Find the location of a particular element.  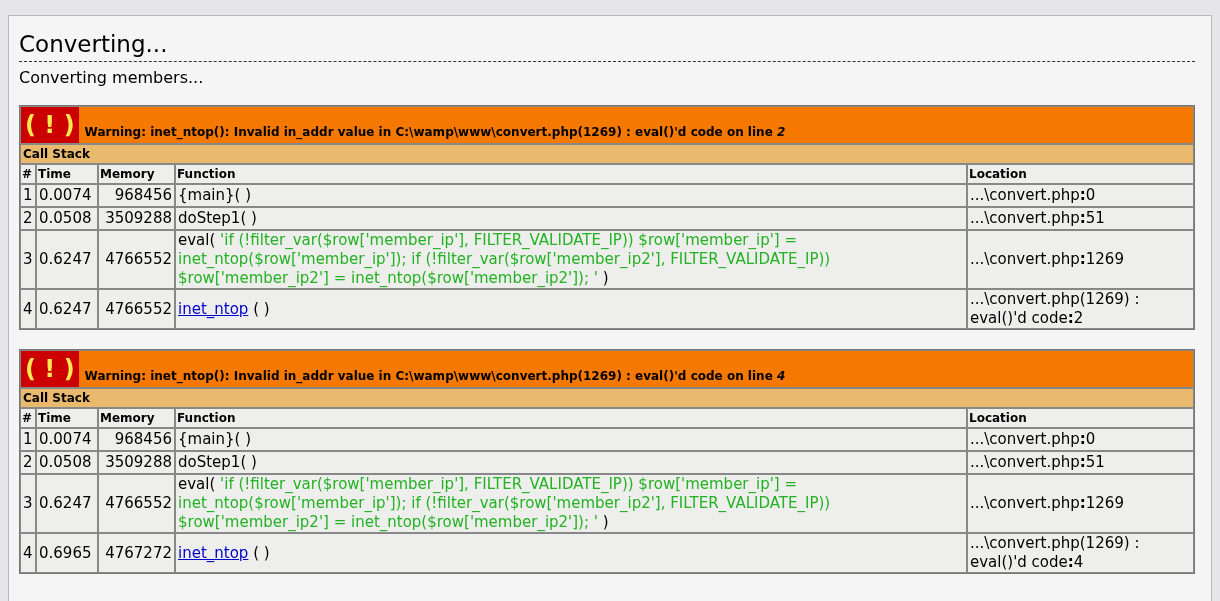

table-cell: ...\convert.php(1269) : eval()'d code:2 is located at coordinates (1080, 309).